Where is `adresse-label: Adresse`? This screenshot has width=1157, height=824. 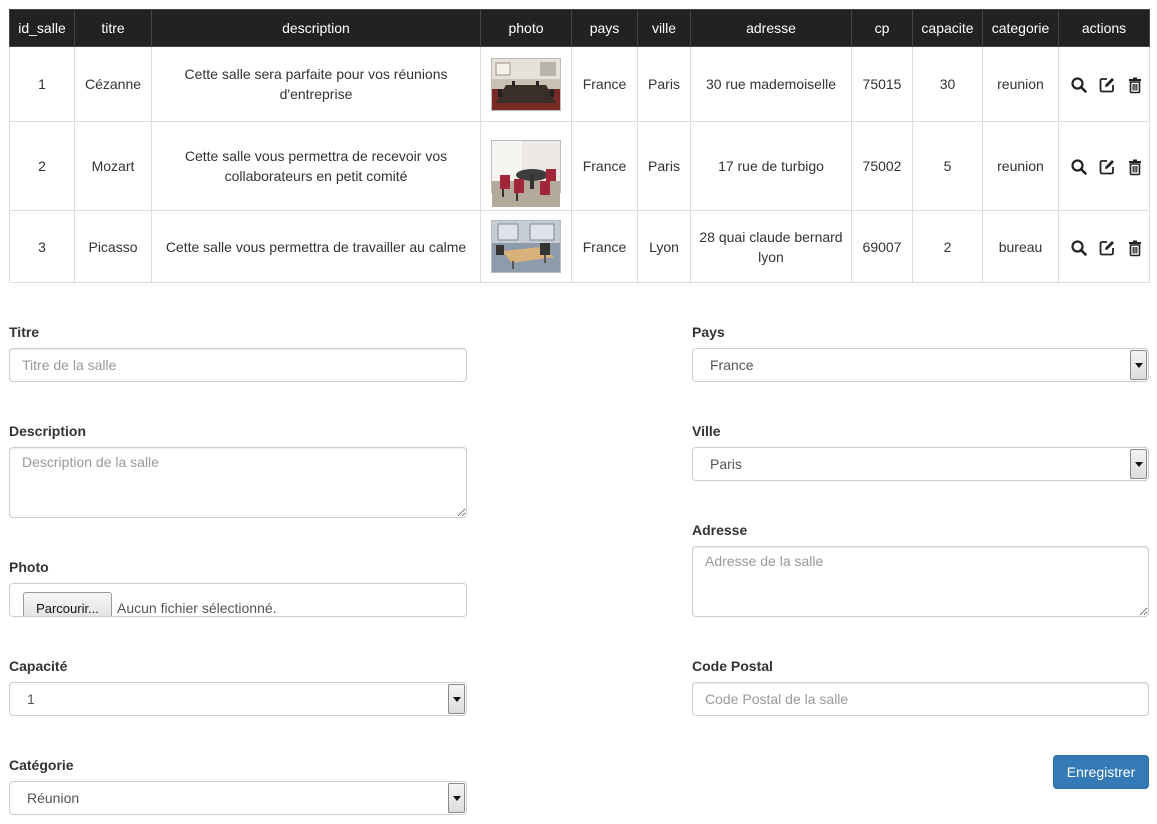
adresse-label: Adresse is located at coordinates (720, 530).